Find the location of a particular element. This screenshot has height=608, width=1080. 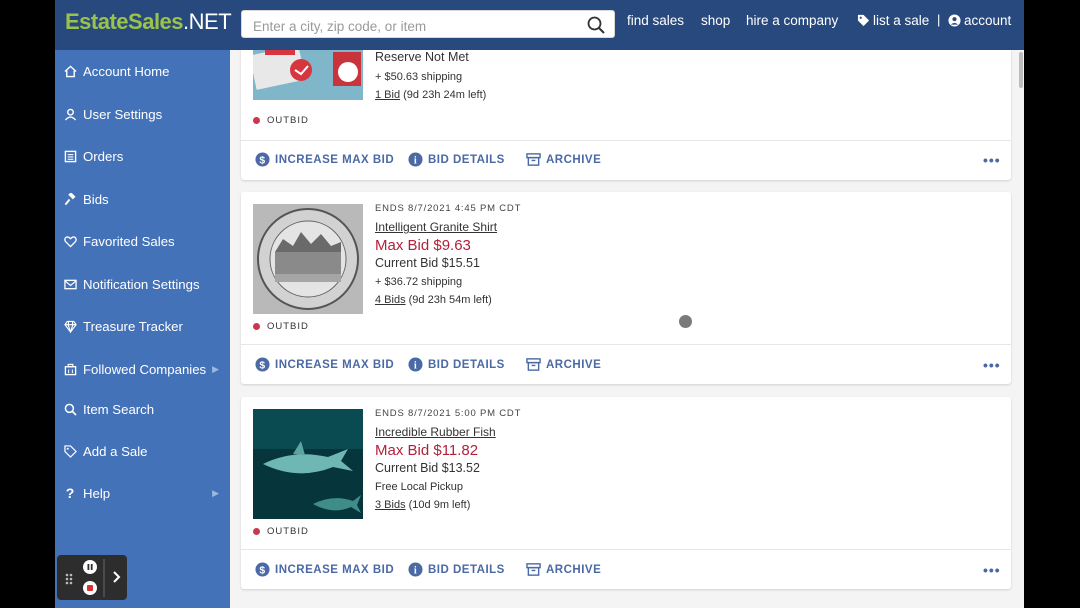

sidebar-item-user-settings: User Settings is located at coordinates (143, 114).